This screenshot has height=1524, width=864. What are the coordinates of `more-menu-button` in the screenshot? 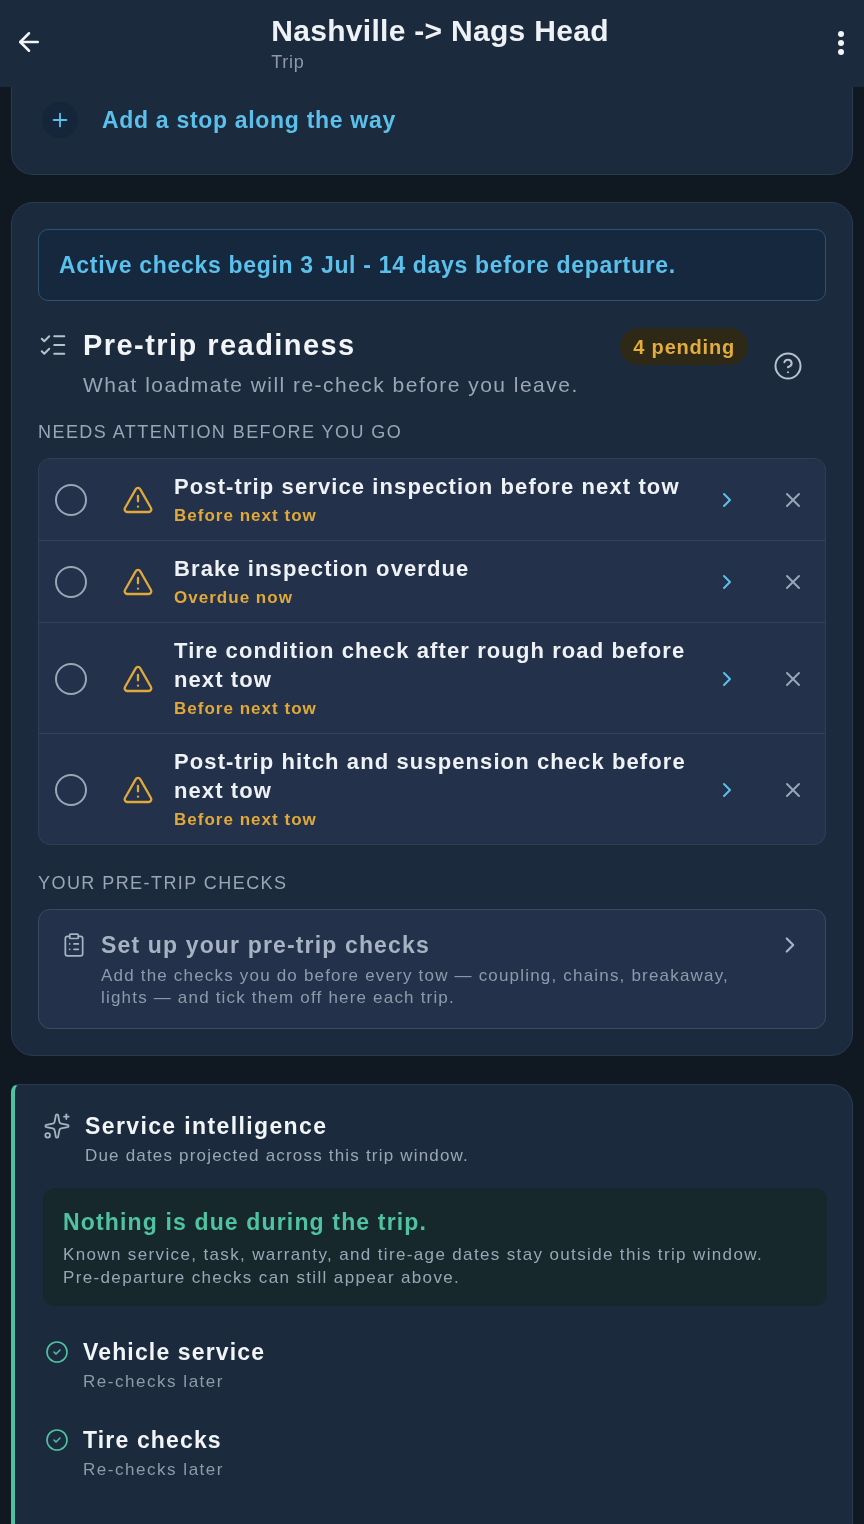 It's located at (841, 43).